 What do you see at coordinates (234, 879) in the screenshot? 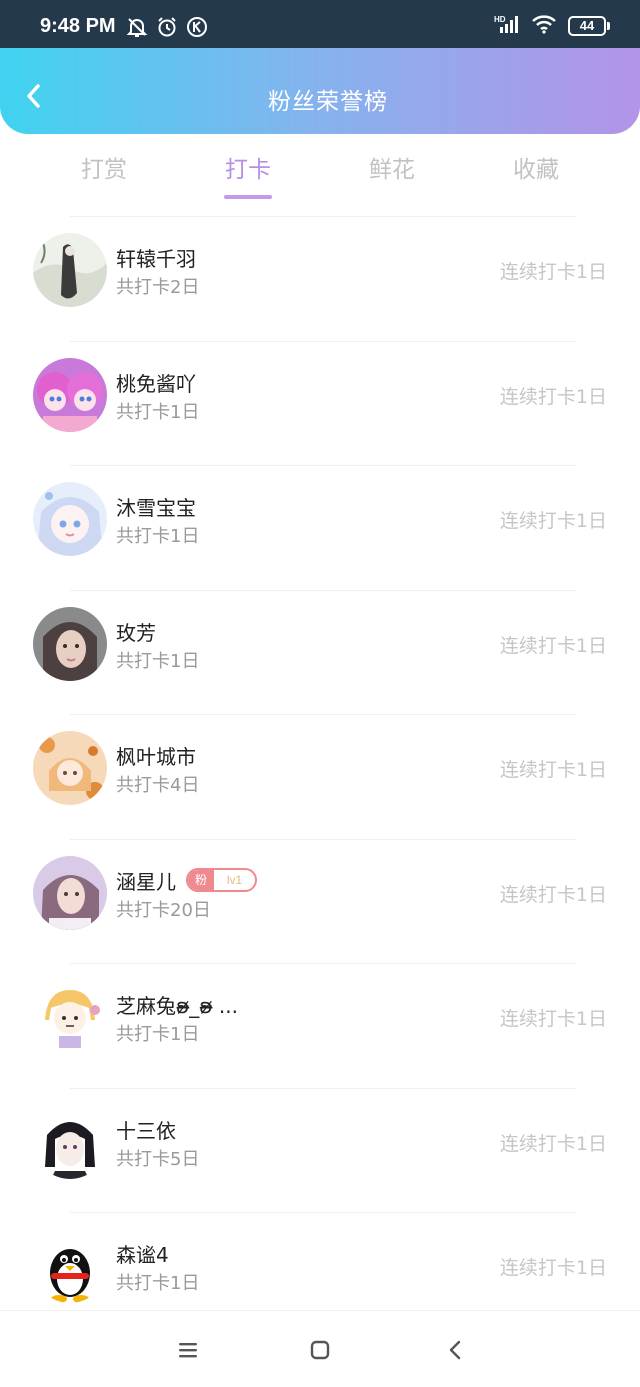
I see `fan-badge-level: lv1` at bounding box center [234, 879].